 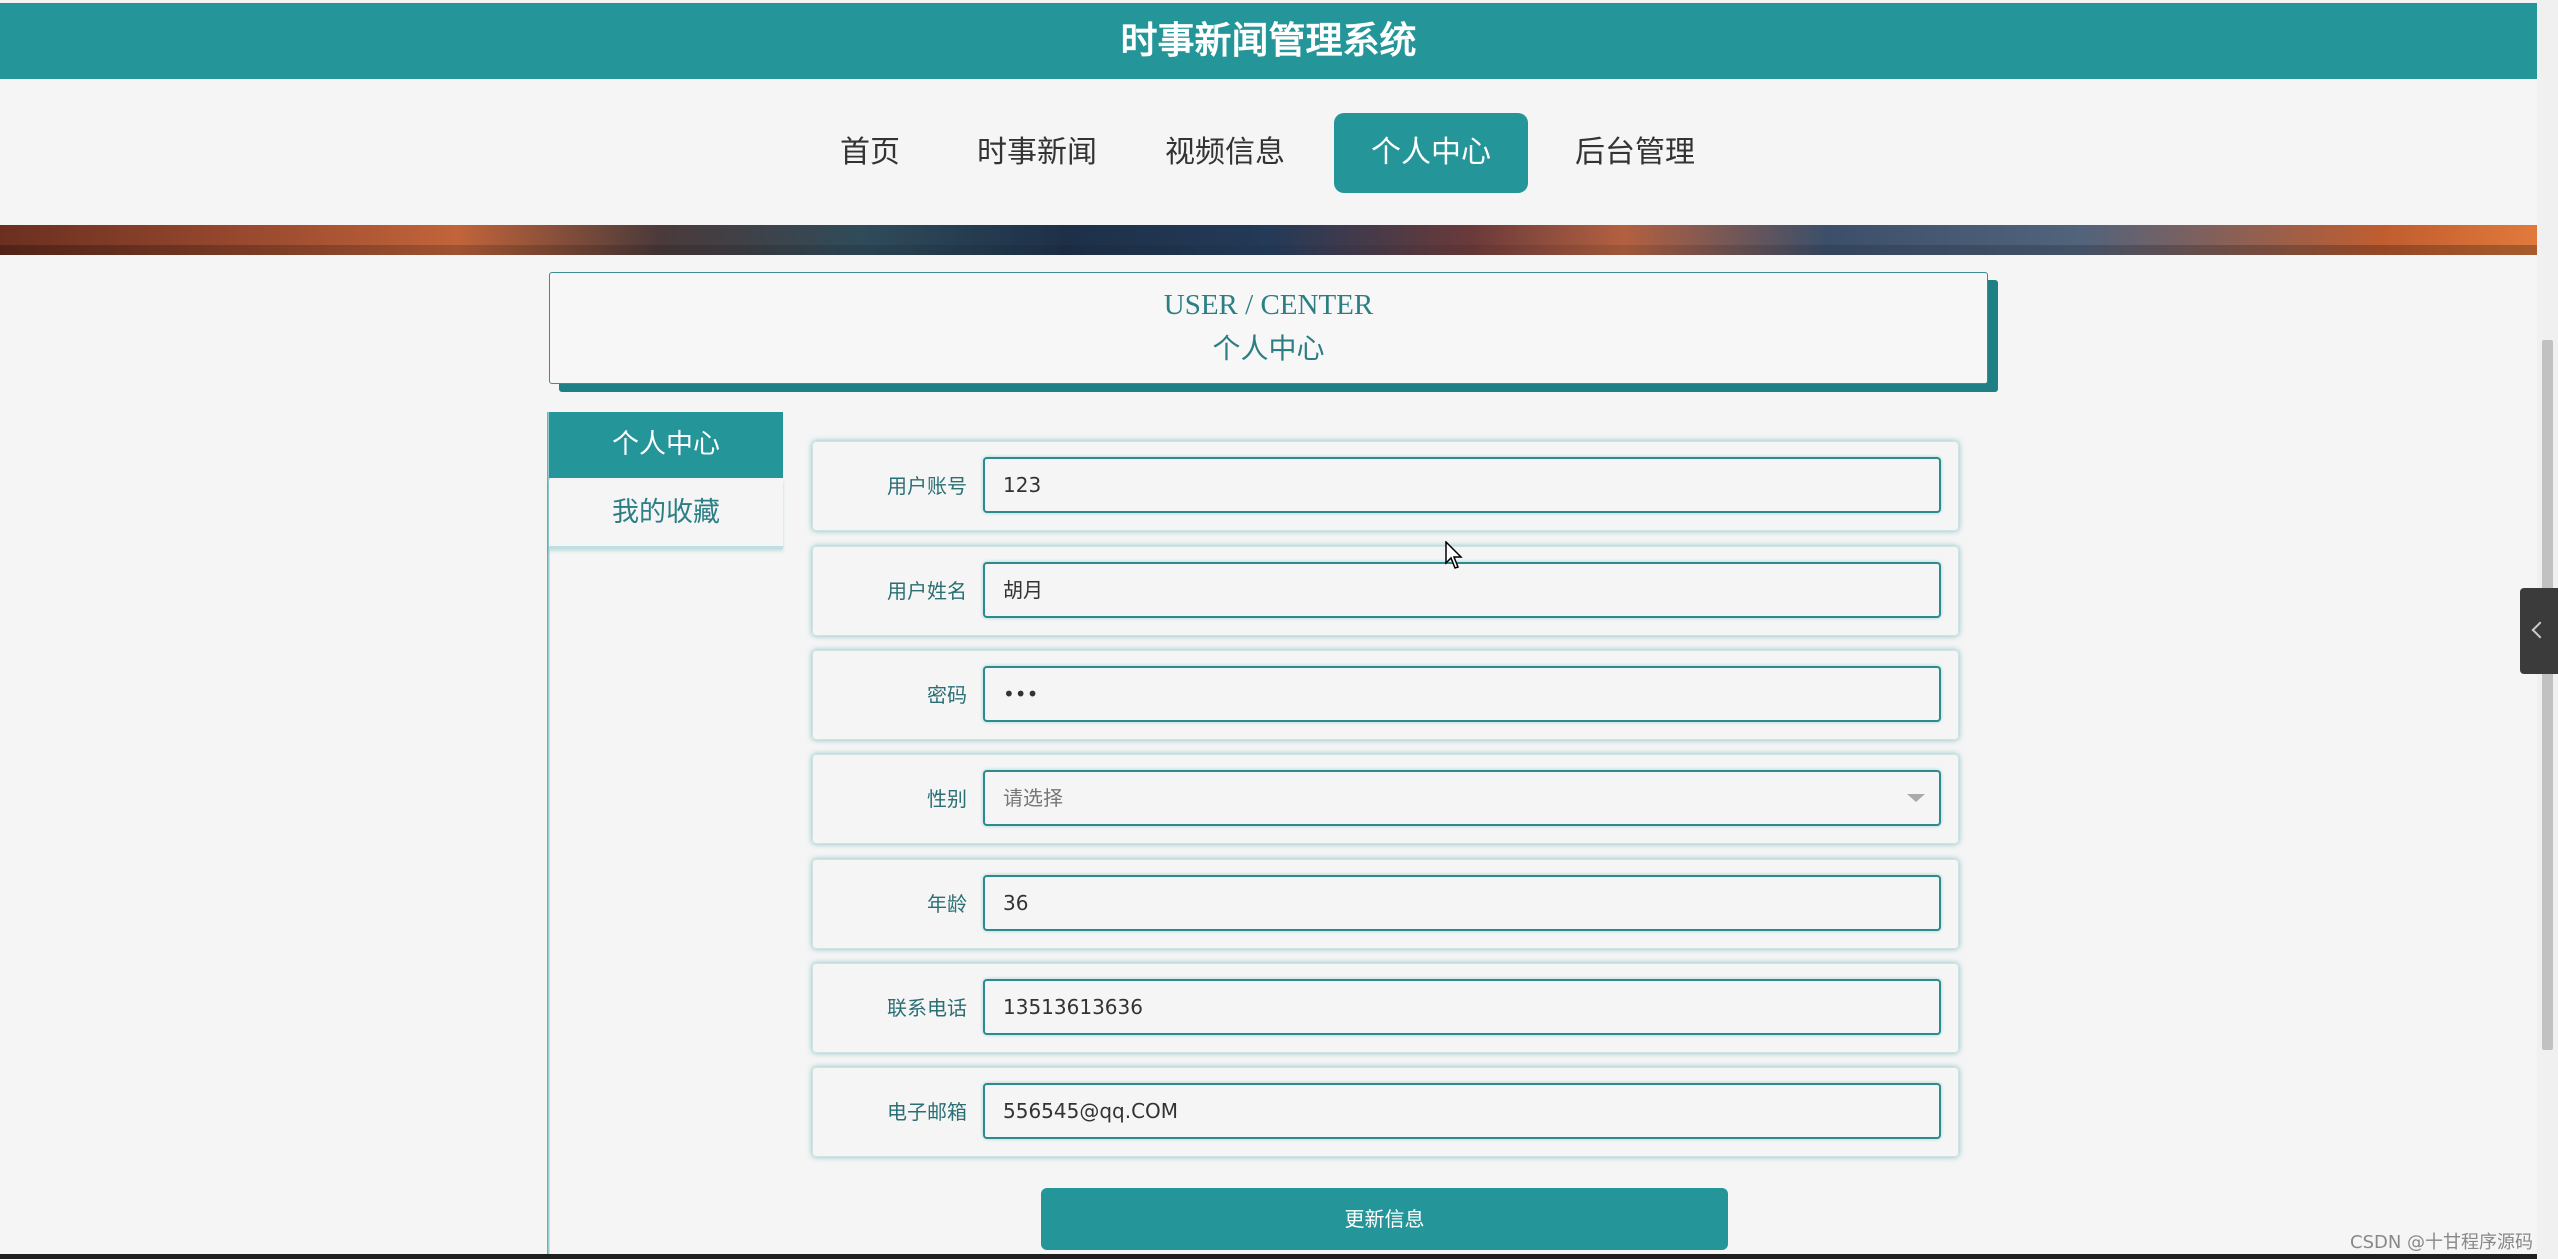 What do you see at coordinates (1462, 1007) in the screenshot?
I see `phone-input: 13513613636` at bounding box center [1462, 1007].